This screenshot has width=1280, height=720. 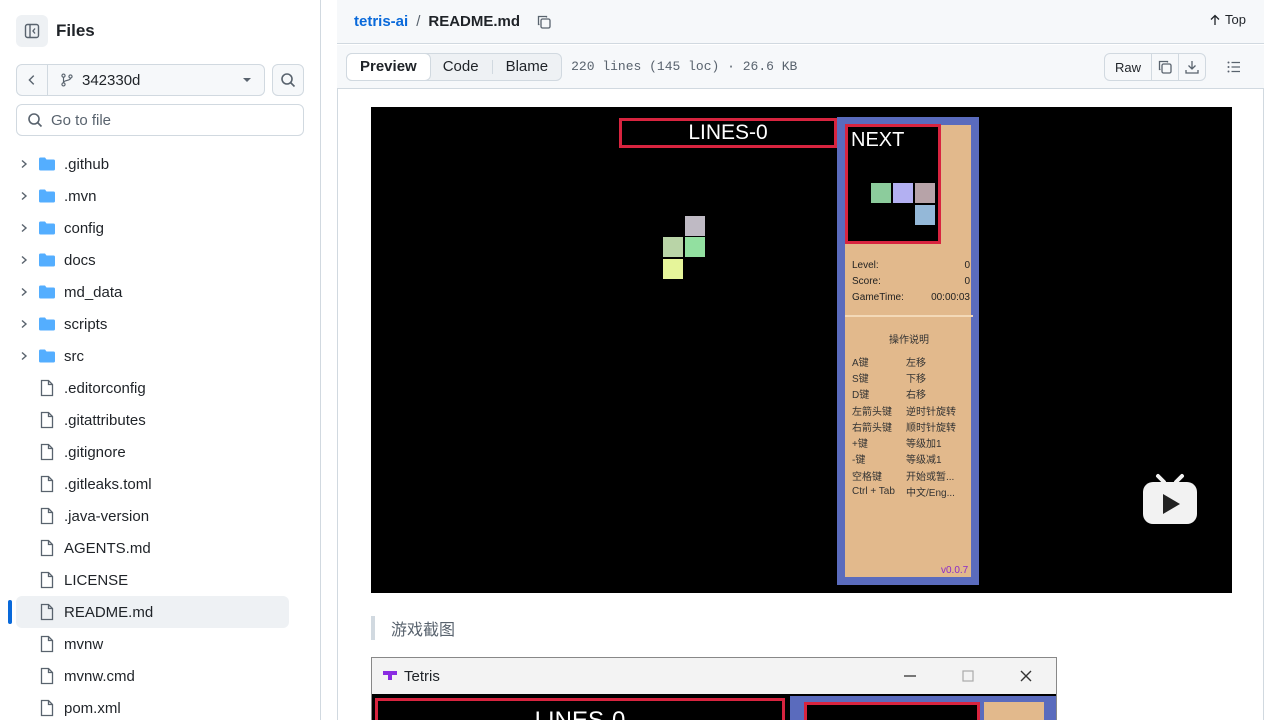 I want to click on version-label: v0.0.7, so click(x=955, y=570).